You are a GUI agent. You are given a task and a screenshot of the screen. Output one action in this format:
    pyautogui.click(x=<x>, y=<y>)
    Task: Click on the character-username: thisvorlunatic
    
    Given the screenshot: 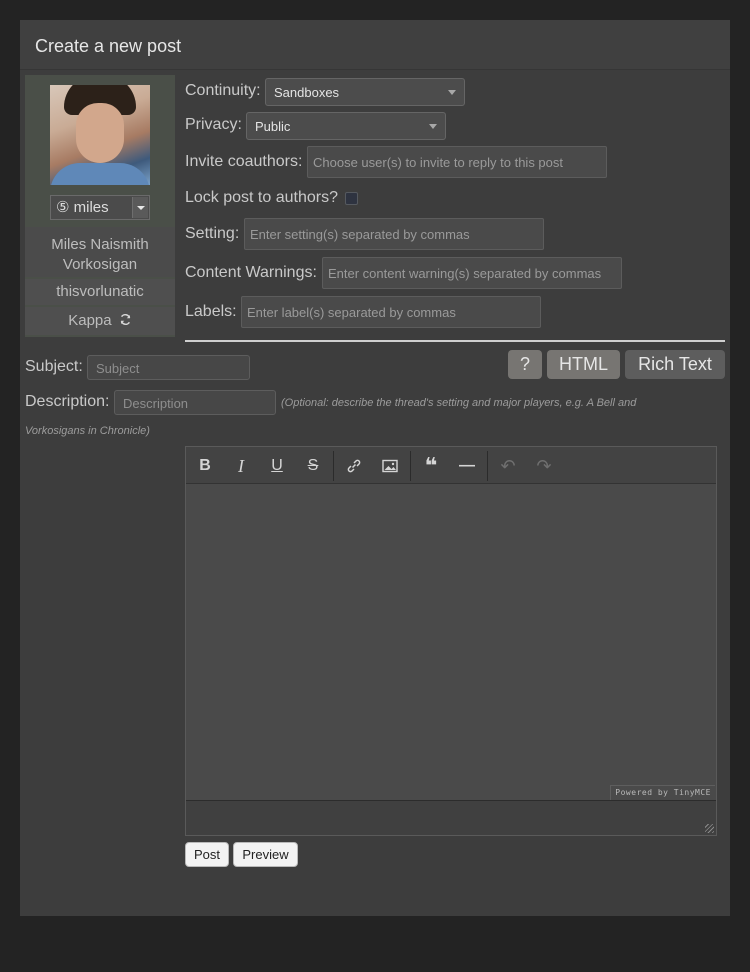 What is the action you would take?
    pyautogui.click(x=100, y=292)
    